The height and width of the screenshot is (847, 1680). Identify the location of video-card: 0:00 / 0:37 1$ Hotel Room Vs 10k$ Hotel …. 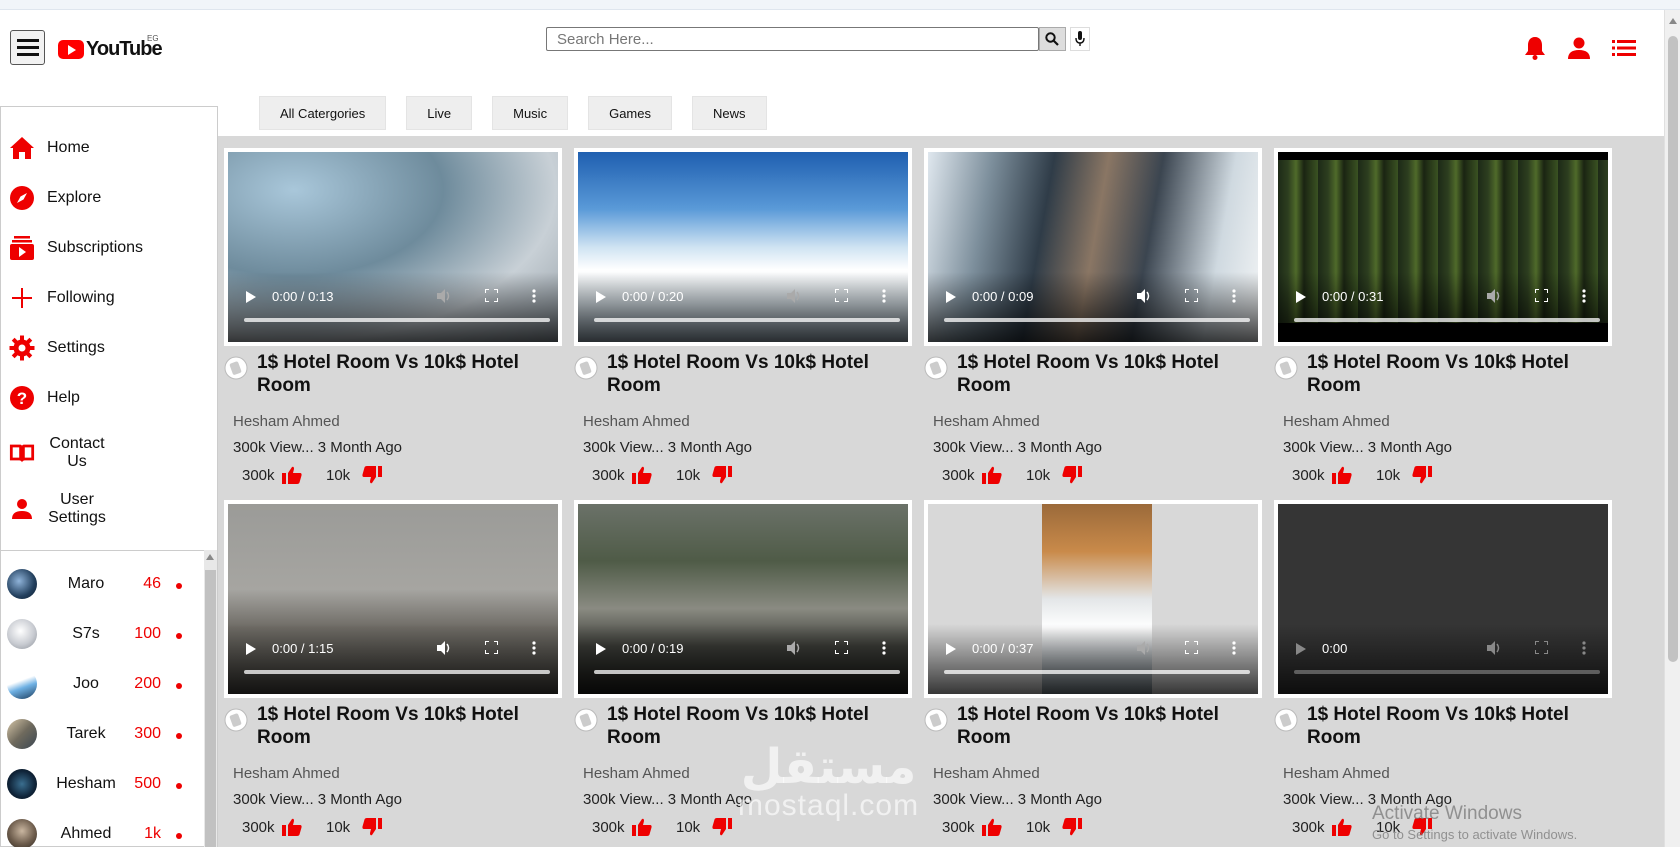
(1093, 668).